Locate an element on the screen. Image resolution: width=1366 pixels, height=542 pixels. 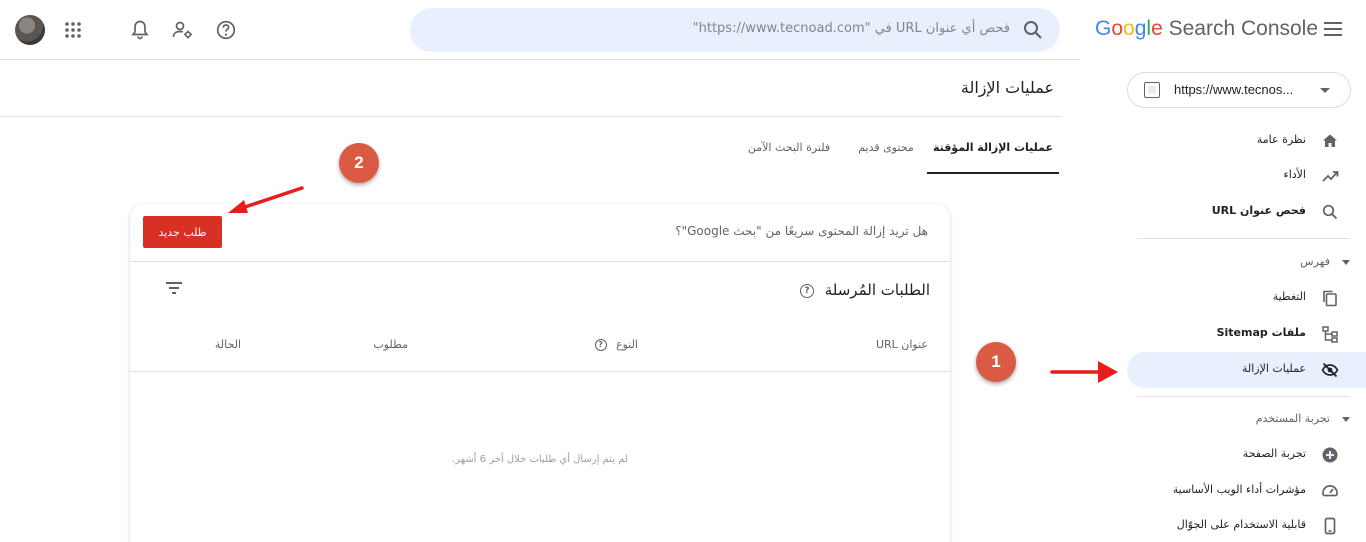
tab-safesearch-filtering: فلترة البحث الآمن is located at coordinates (789, 151).